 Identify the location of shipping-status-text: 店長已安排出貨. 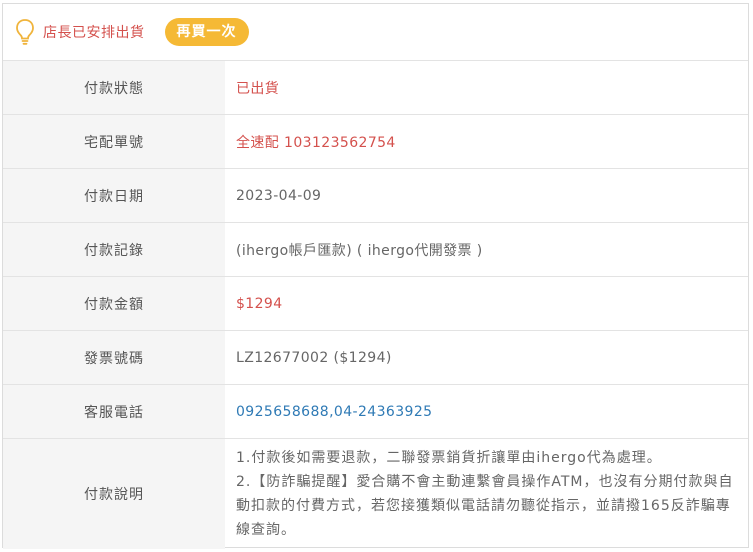
(94, 33).